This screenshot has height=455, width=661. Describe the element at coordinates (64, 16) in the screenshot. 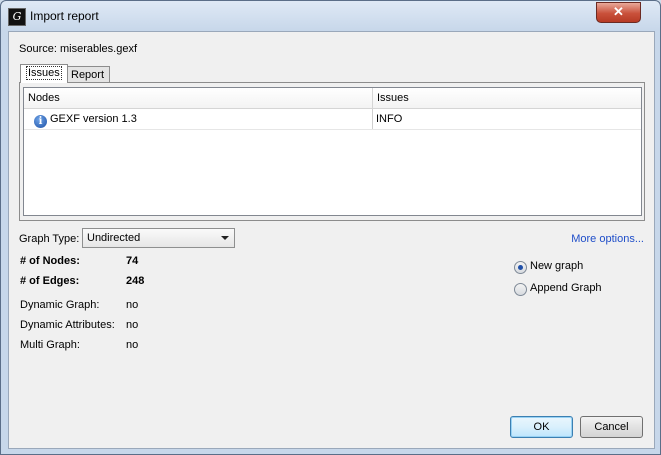

I see `window-title: Import report` at that location.